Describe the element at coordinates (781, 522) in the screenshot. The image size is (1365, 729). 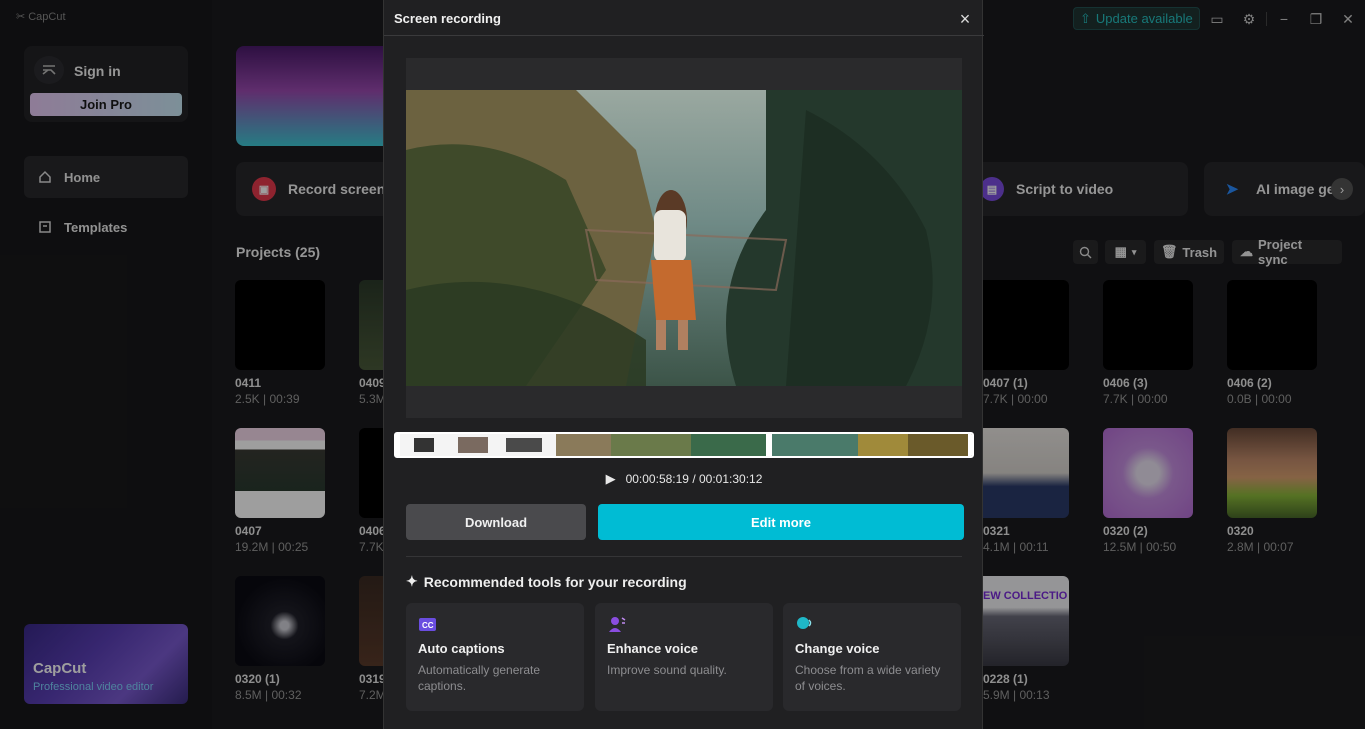
I see `edit-more-button: Edit more` at that location.